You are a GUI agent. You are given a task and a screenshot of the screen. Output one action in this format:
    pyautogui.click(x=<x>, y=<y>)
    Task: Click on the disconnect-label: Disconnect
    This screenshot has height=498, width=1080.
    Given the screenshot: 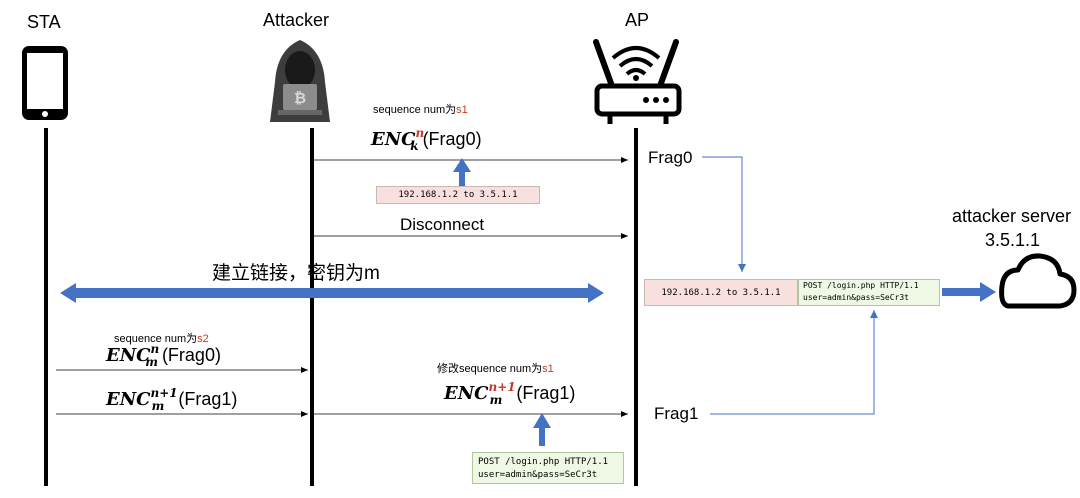 What is the action you would take?
    pyautogui.click(x=442, y=224)
    